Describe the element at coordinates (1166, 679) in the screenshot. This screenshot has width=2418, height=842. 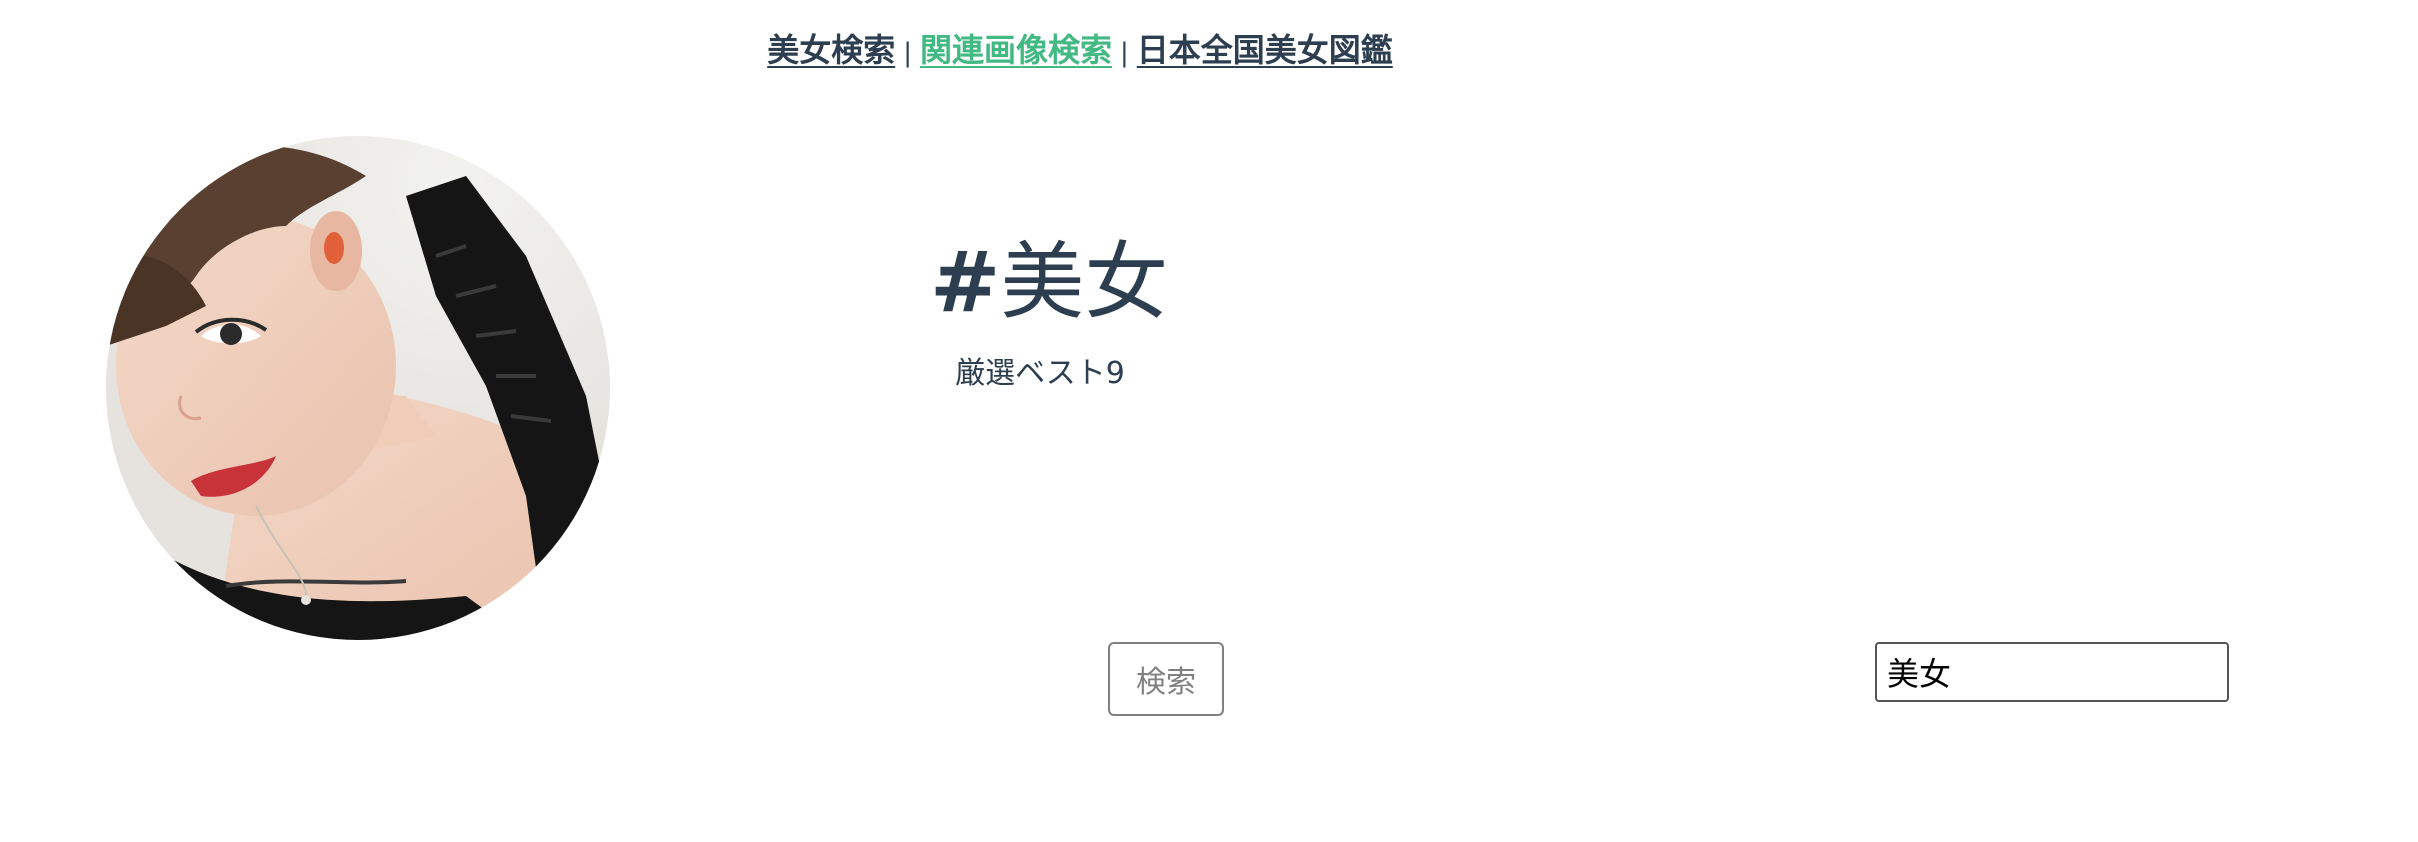
I see `search-button: 検索` at that location.